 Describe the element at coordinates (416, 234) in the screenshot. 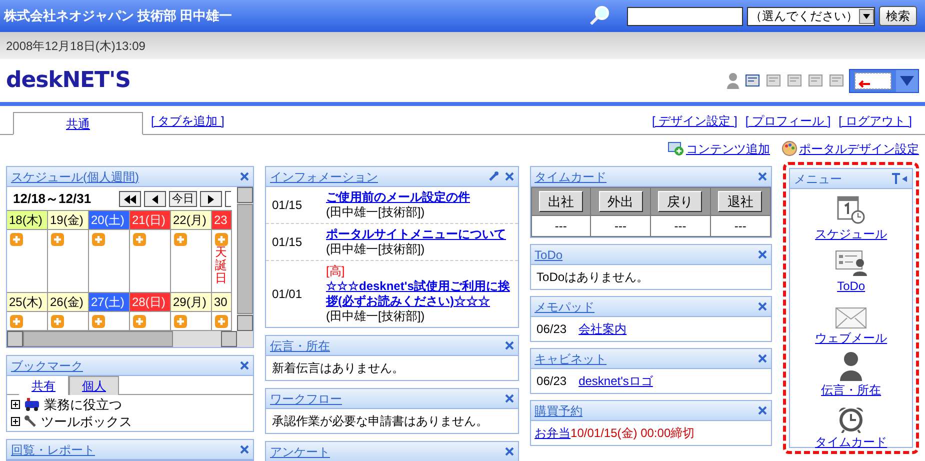

I see `info-link: ポータルサイトメニューについて` at that location.